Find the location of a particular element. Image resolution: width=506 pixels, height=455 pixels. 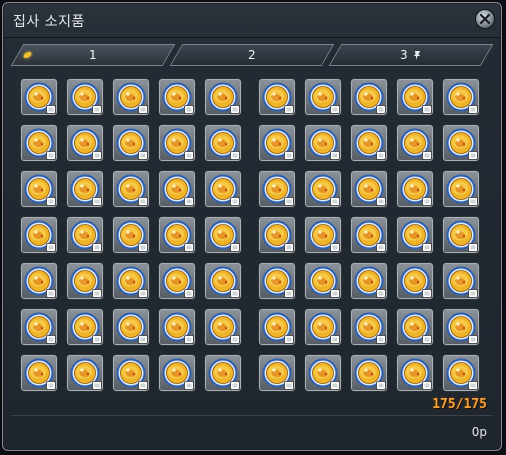

window-title: 집사 소지품 is located at coordinates (49, 22).